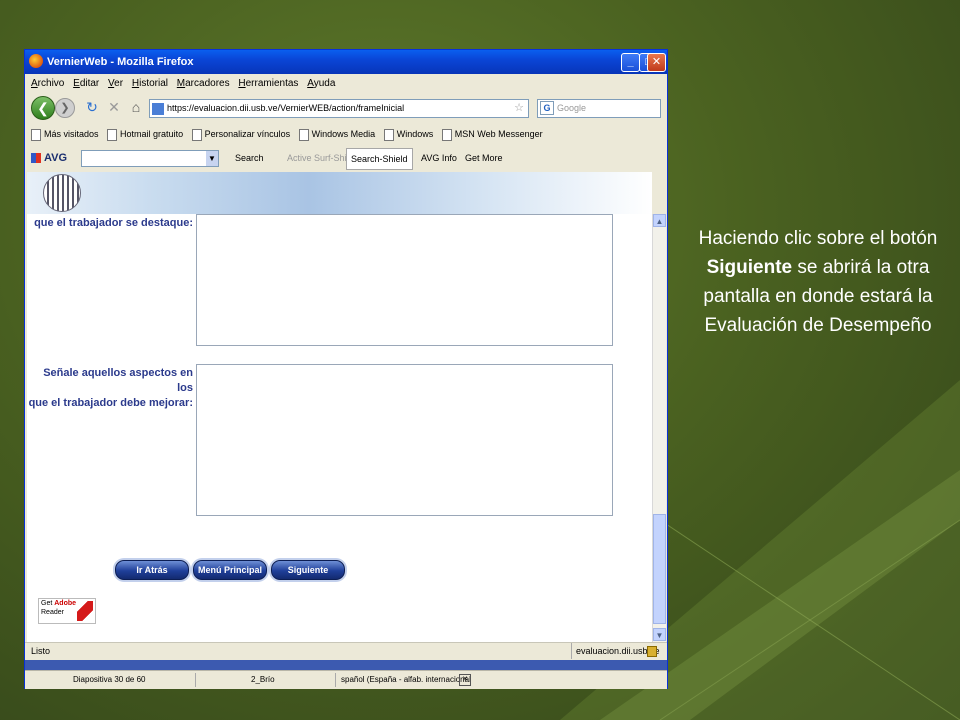 Image resolution: width=960 pixels, height=720 pixels. What do you see at coordinates (630, 62) in the screenshot?
I see `minimize-button: _` at bounding box center [630, 62].